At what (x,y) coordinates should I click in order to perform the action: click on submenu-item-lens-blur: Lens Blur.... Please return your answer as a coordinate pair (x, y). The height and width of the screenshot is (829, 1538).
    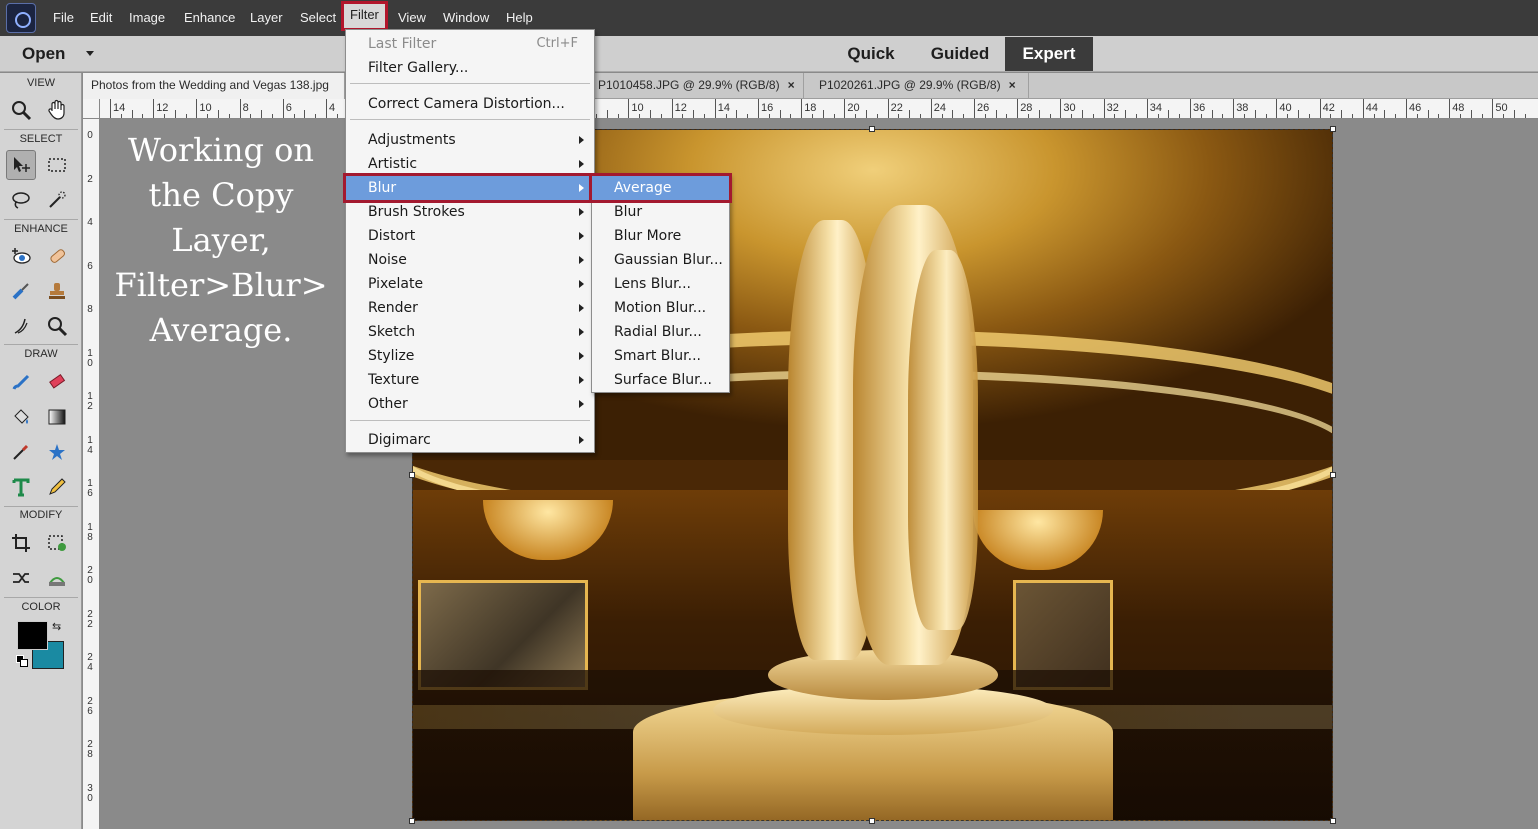
    Looking at the image, I should click on (660, 284).